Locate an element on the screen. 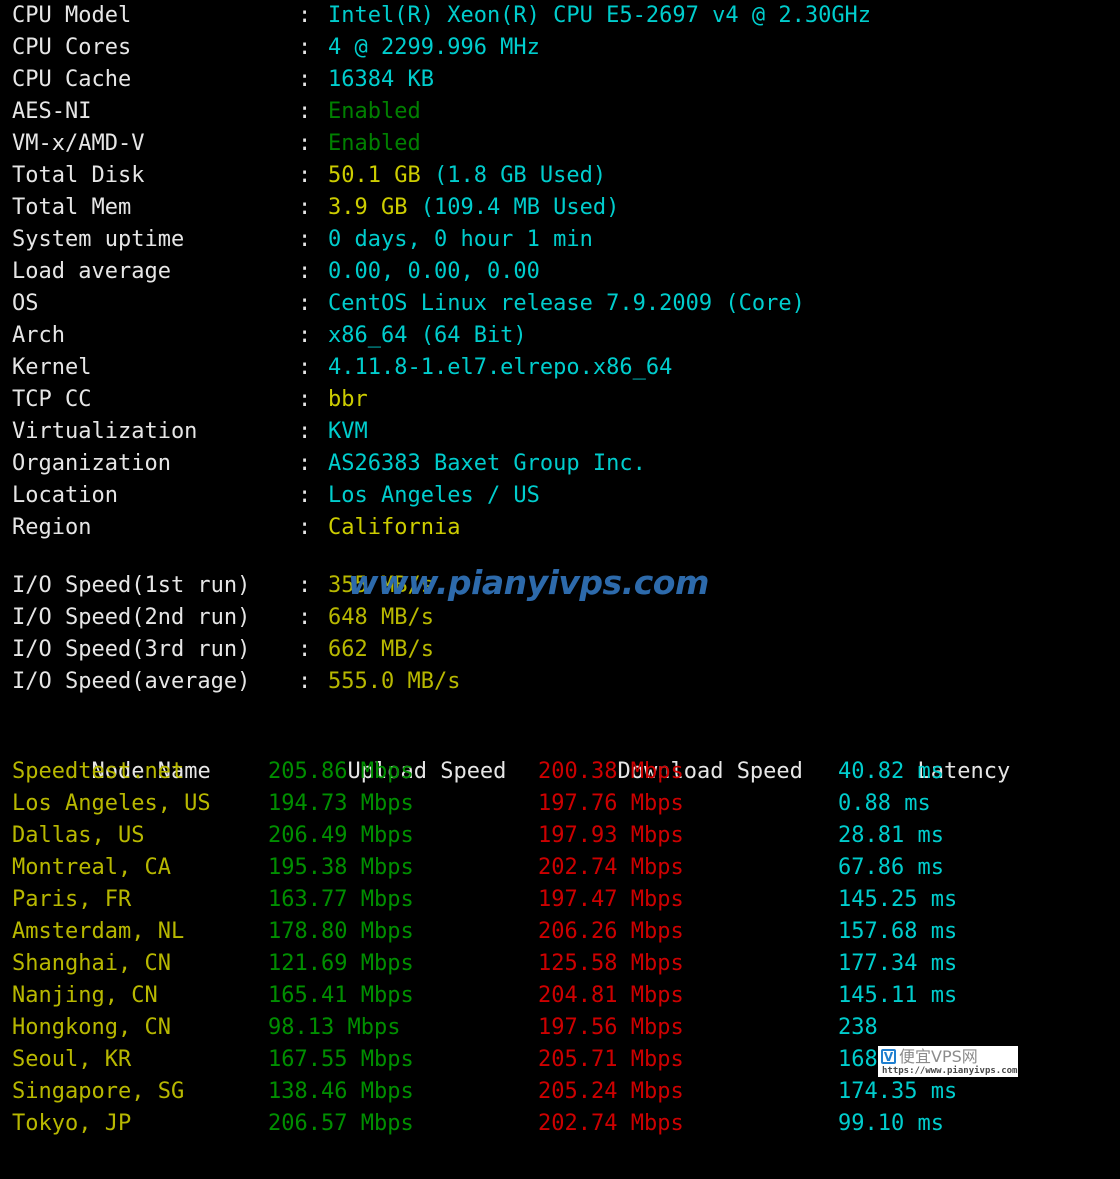 Image resolution: width=1120 pixels, height=1179 pixels. system-info-label: AES-NI is located at coordinates (52, 111).